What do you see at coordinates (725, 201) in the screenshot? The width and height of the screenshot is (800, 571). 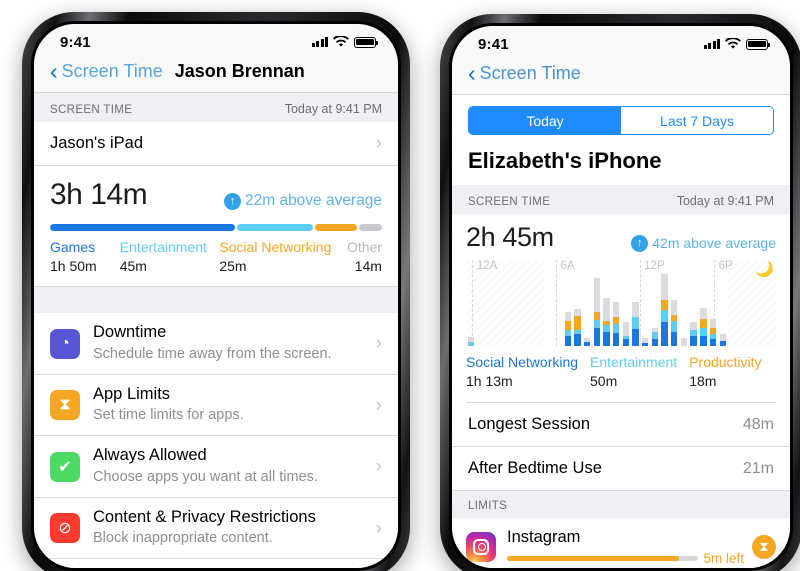 I see `section-header-timestamp: Today at 9:41 PM` at bounding box center [725, 201].